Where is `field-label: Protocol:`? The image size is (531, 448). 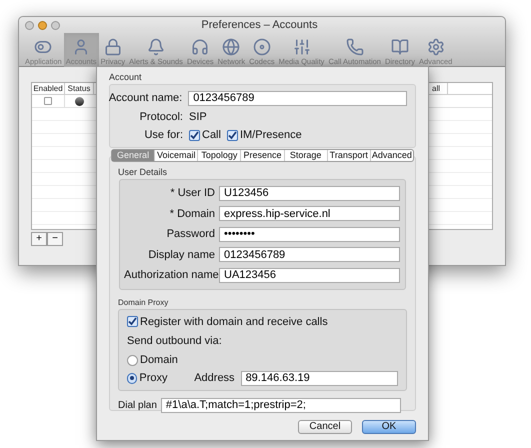
field-label: Protocol: is located at coordinates (160, 117).